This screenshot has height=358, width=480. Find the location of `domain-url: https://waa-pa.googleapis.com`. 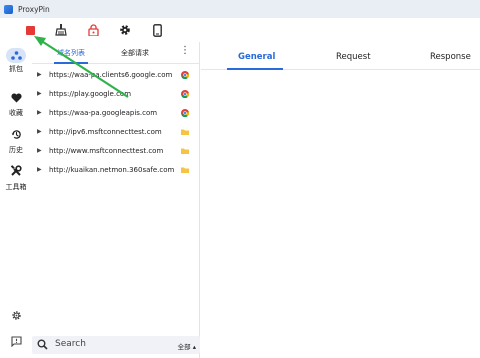

domain-url: https://waa-pa.googleapis.com is located at coordinates (103, 112).